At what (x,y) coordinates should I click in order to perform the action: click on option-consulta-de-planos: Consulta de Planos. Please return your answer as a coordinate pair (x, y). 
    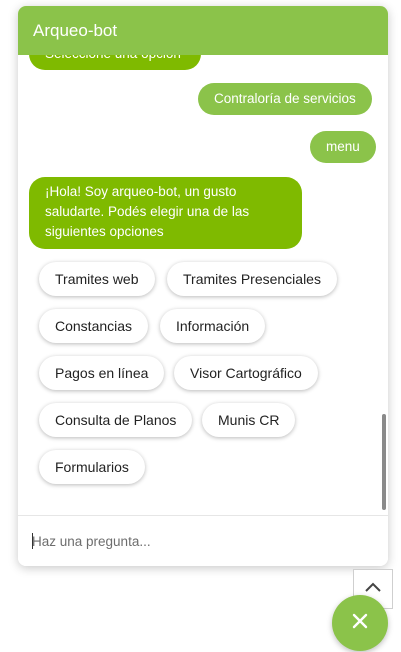
    Looking at the image, I should click on (116, 420).